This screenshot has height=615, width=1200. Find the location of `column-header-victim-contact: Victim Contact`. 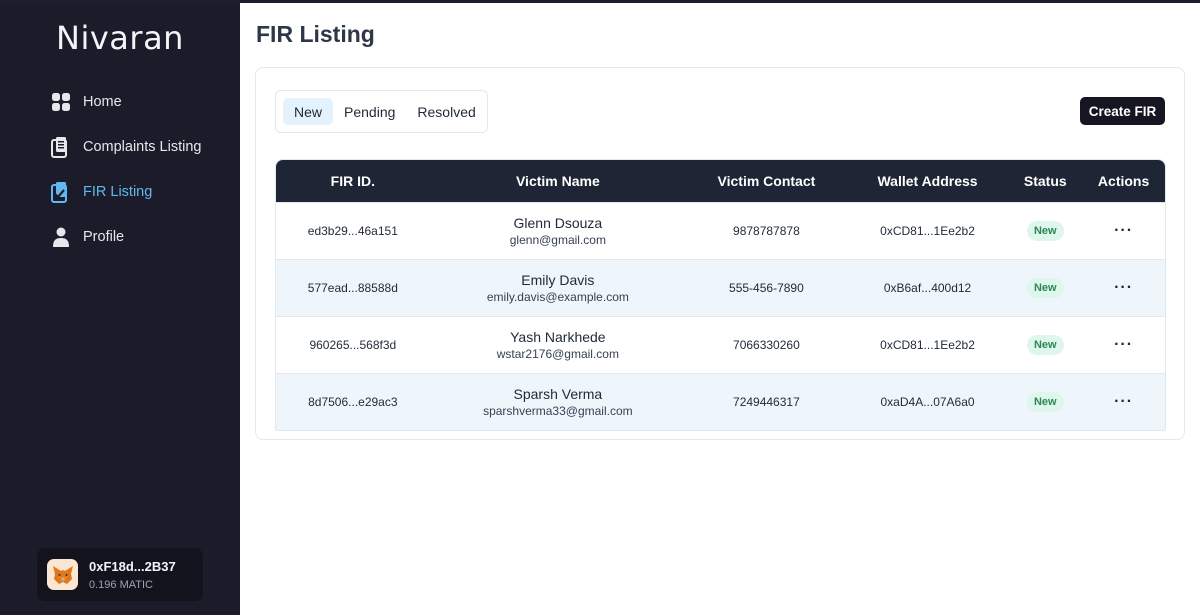

column-header-victim-contact: Victim Contact is located at coordinates (766, 181).